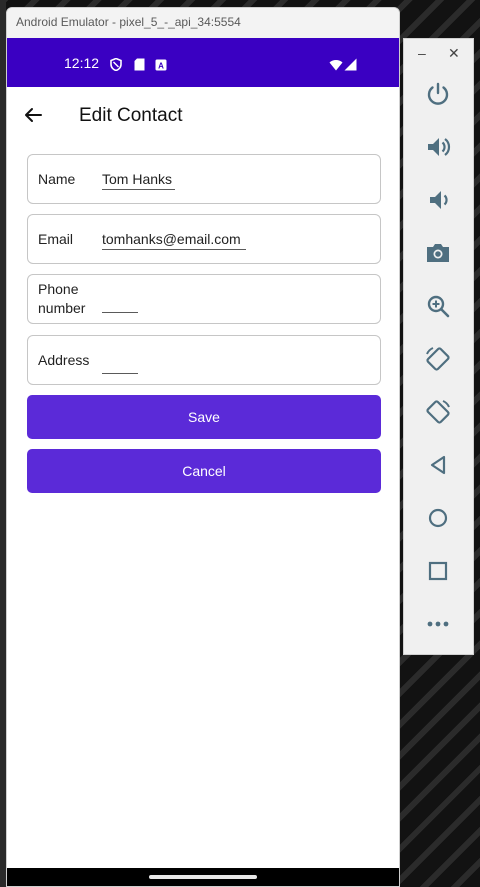 This screenshot has height=887, width=480. Describe the element at coordinates (439, 54) in the screenshot. I see `side-panel-header: – ✕` at that location.